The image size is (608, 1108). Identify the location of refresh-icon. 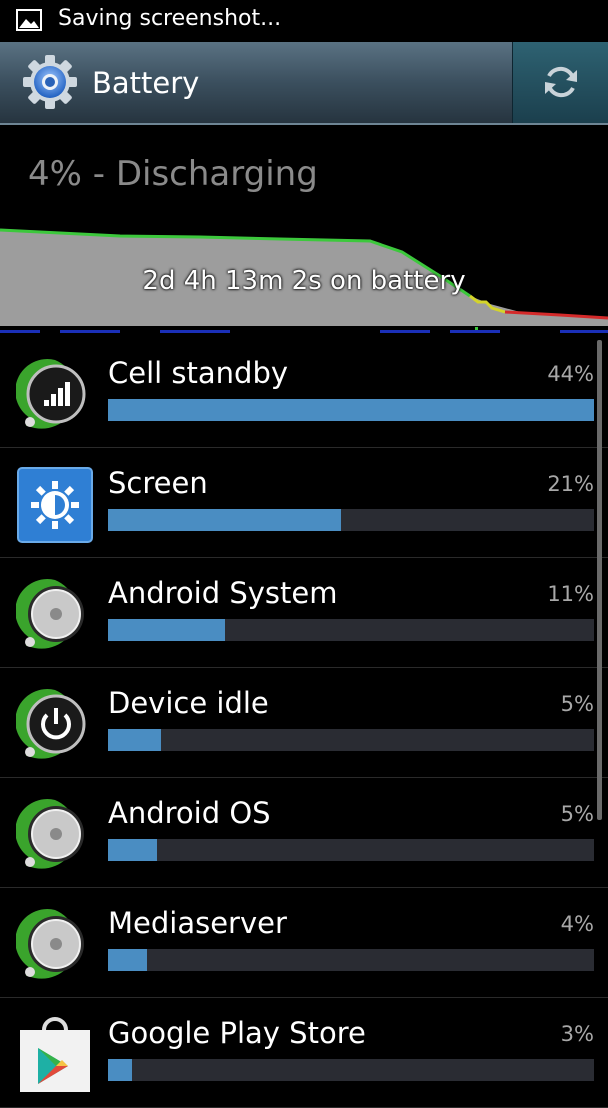
(561, 82).